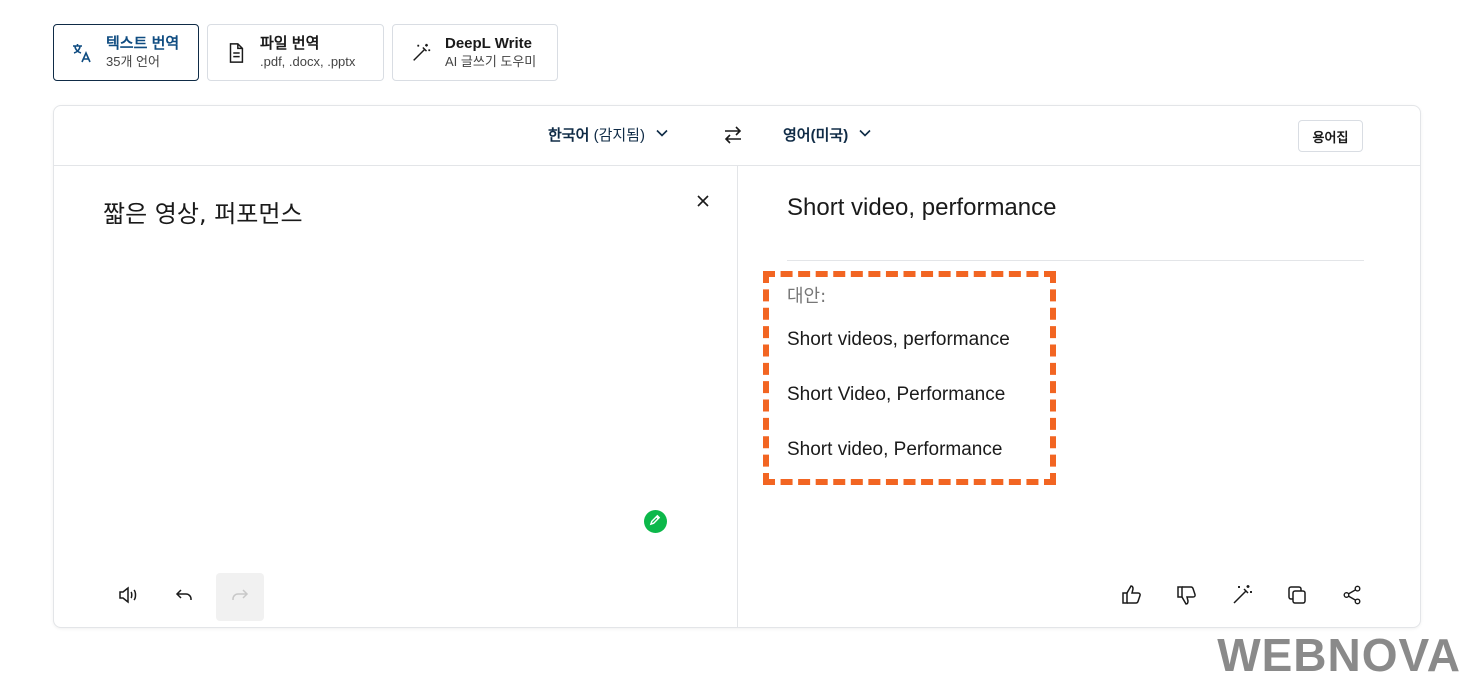  Describe the element at coordinates (491, 61) in the screenshot. I see `tab-subtitle: AI 글쓰기 도우미` at that location.